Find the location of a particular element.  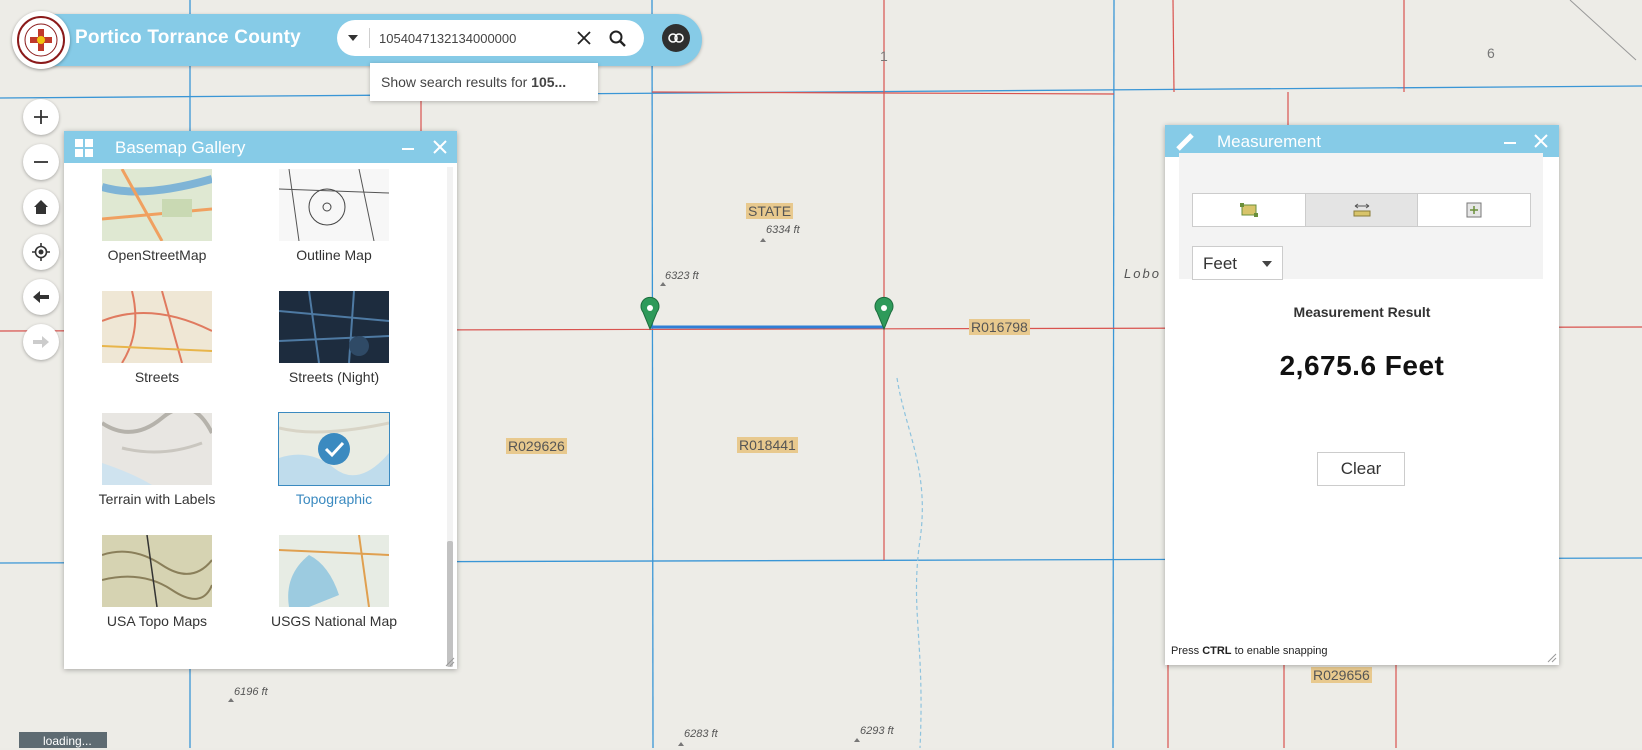

measurement-result-label: Measurement Result is located at coordinates (1362, 312).